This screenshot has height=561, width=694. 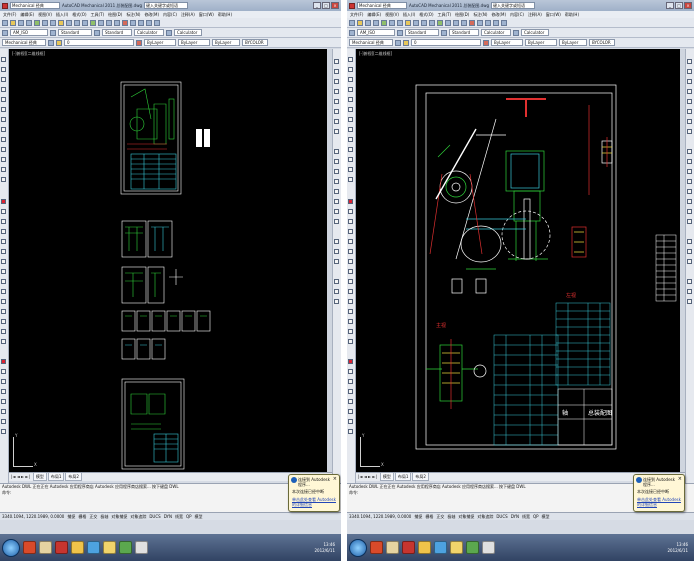 I want to click on taskbar-autocad-icon, so click(x=408, y=547).